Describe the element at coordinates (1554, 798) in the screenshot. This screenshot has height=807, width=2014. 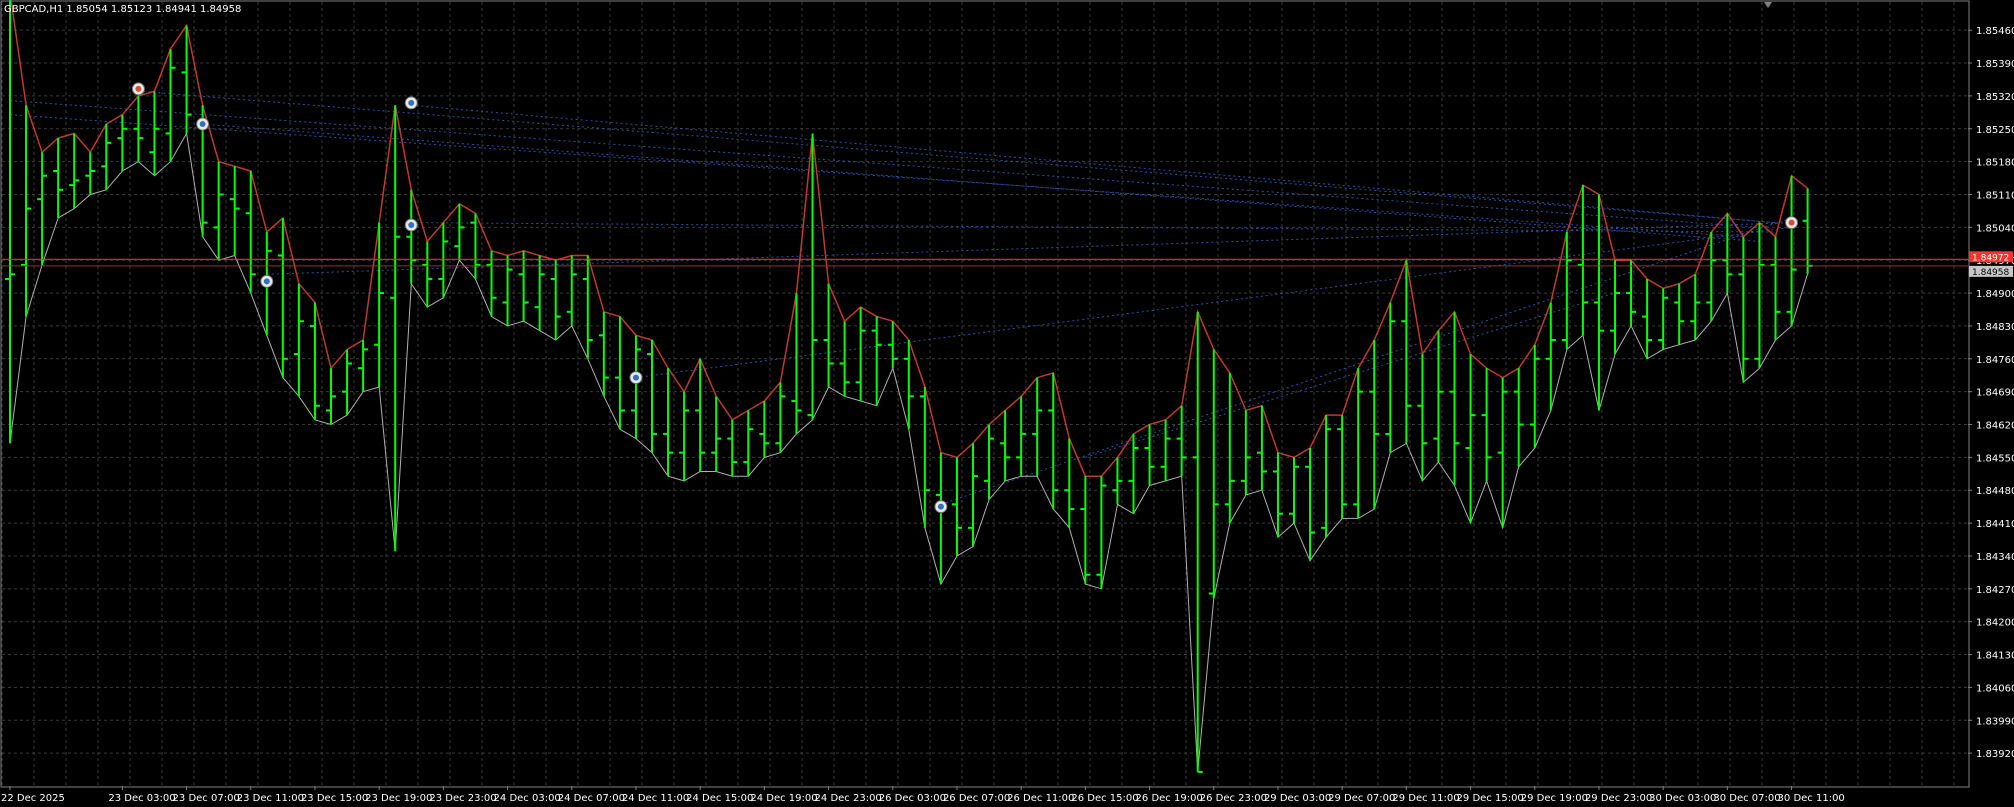
I see `x-tick-label: 29 Dec 19:00` at that location.